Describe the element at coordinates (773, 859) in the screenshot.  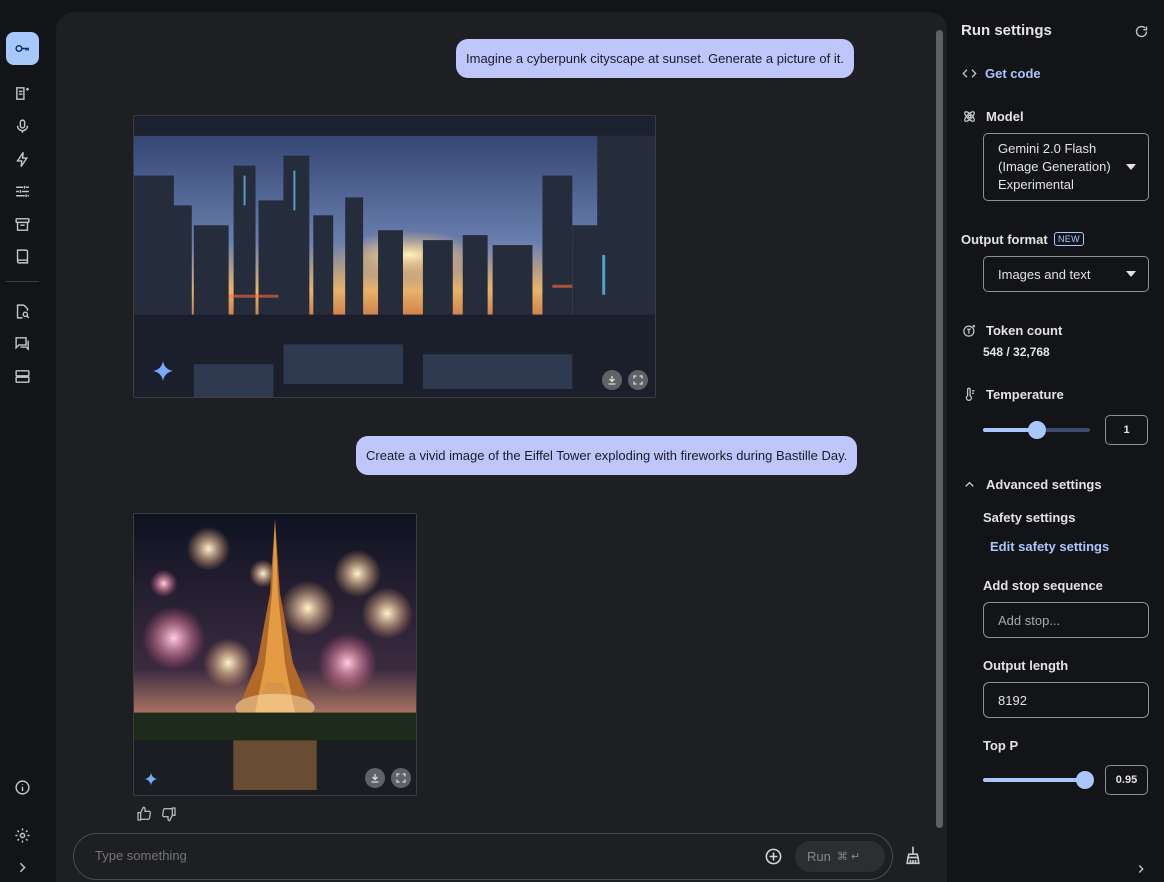
I see `add-media-icon` at that location.